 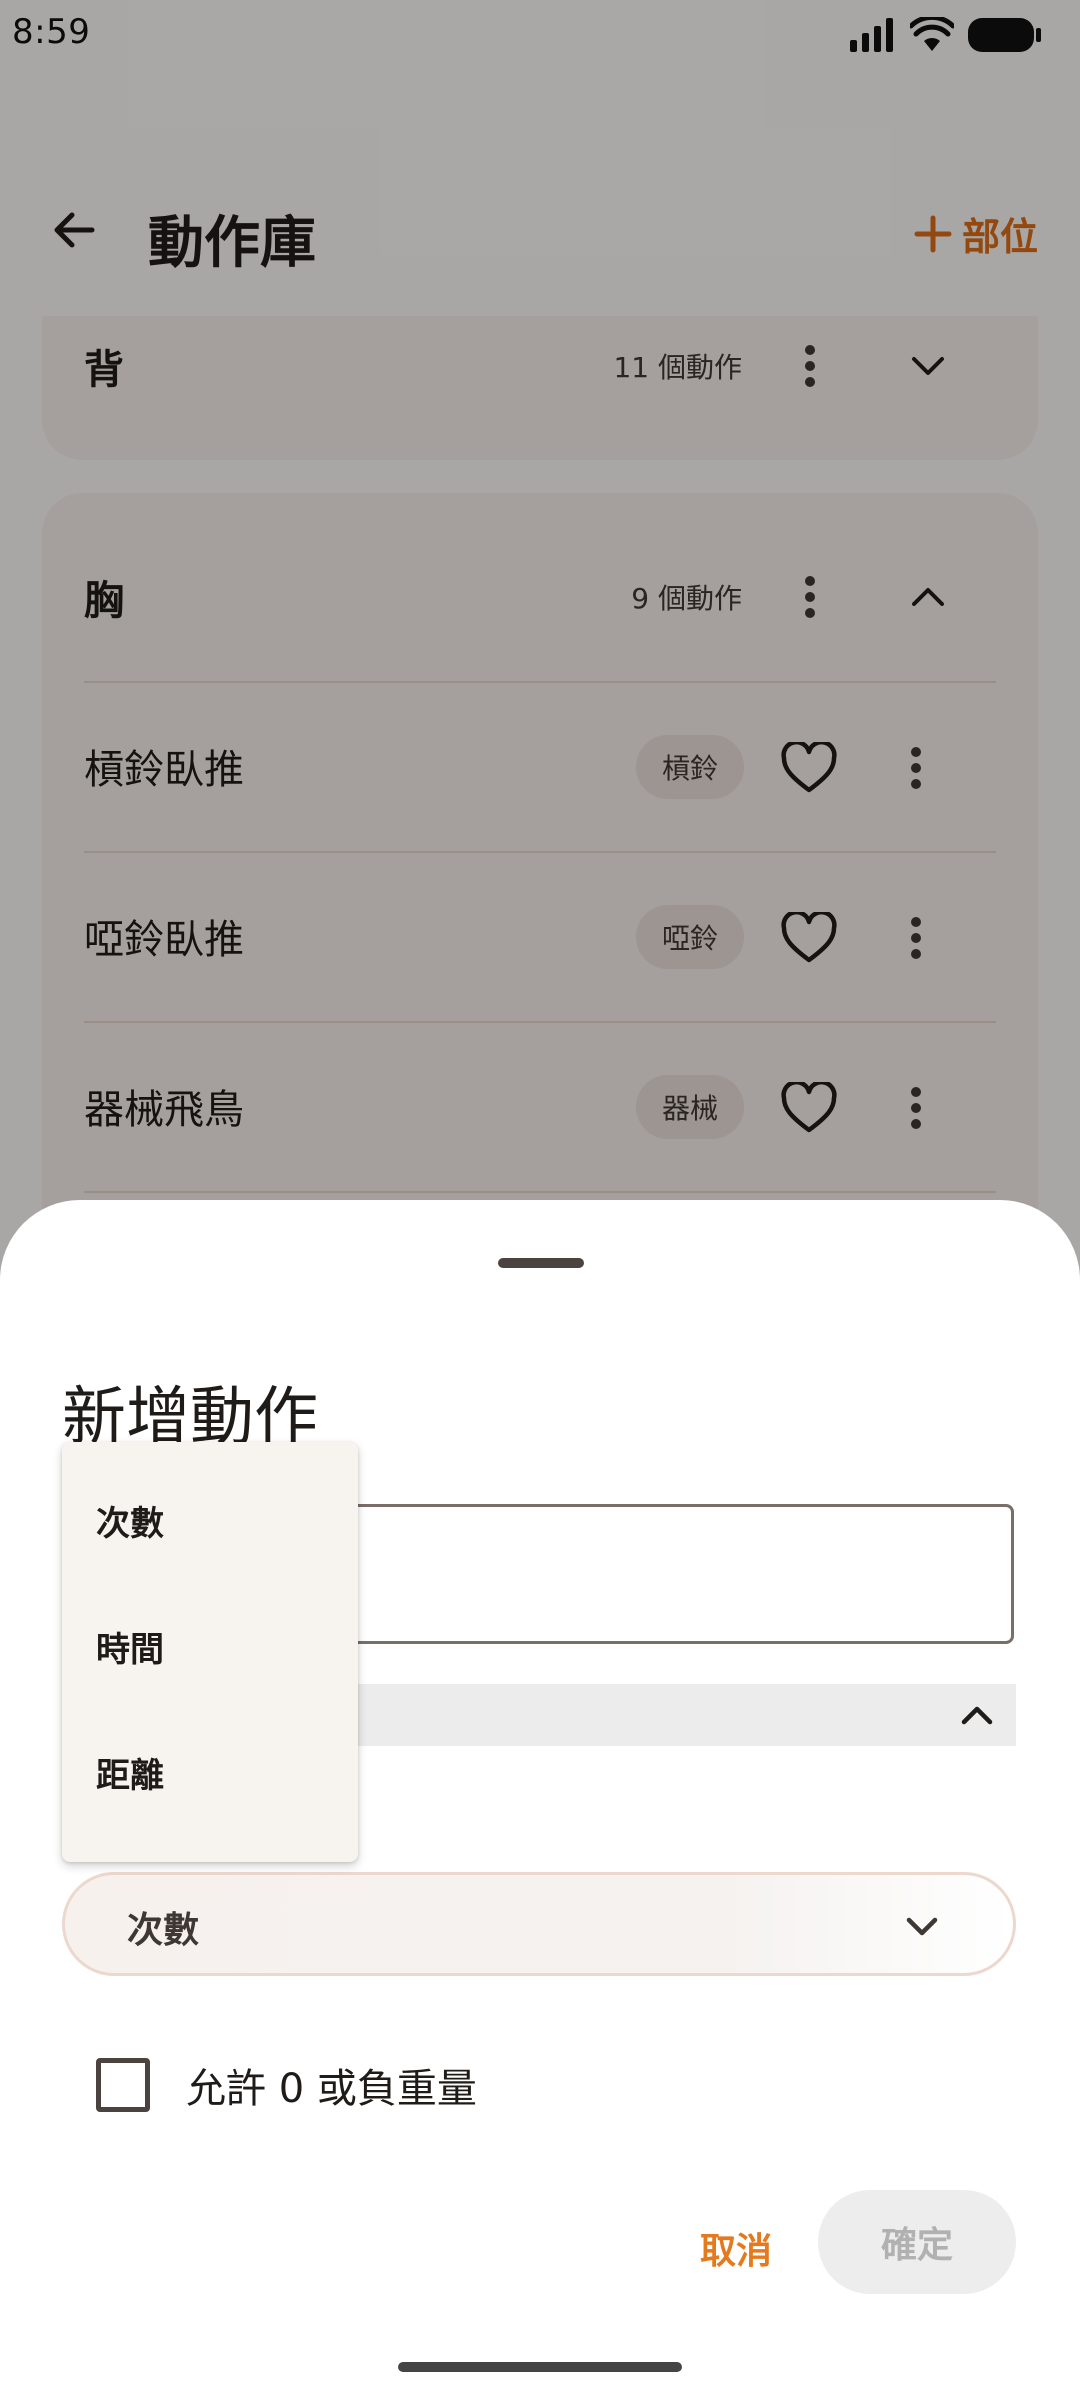 What do you see at coordinates (917, 2242) in the screenshot?
I see `confirm-button: 確定` at bounding box center [917, 2242].